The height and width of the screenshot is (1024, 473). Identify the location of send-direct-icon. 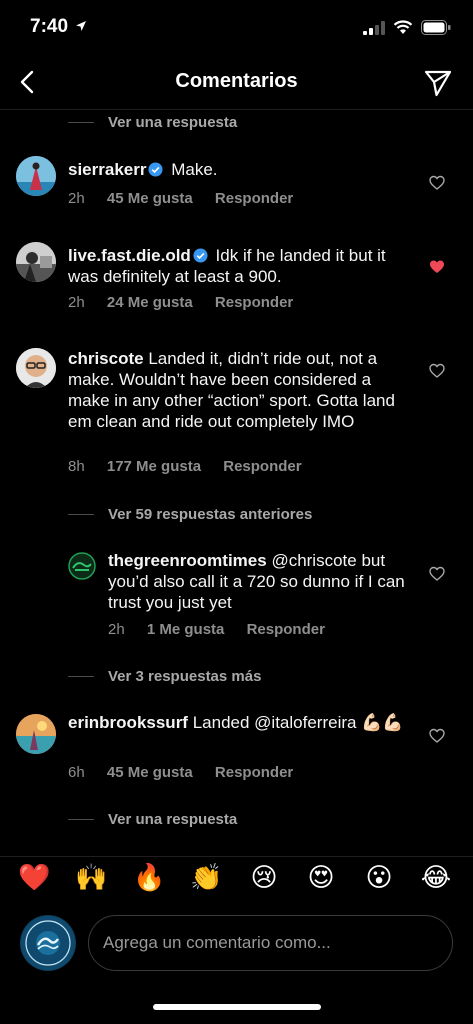
(438, 83).